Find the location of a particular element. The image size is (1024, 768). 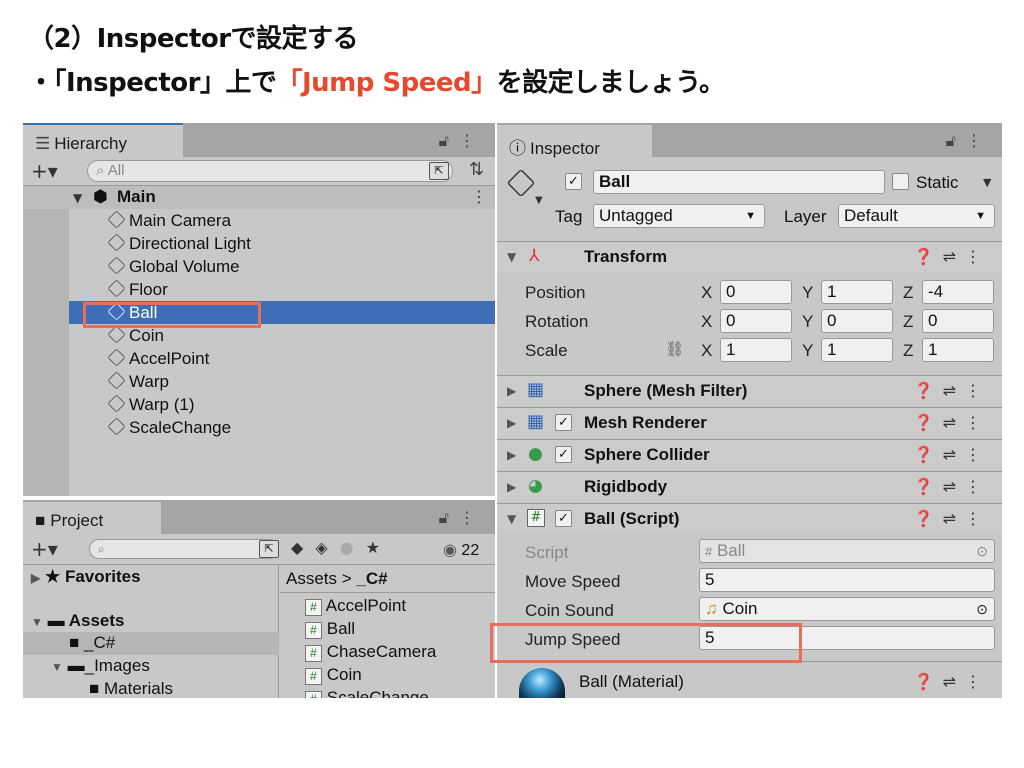

scene-row: ▼ ⬢ Main ⋮ is located at coordinates (259, 197).